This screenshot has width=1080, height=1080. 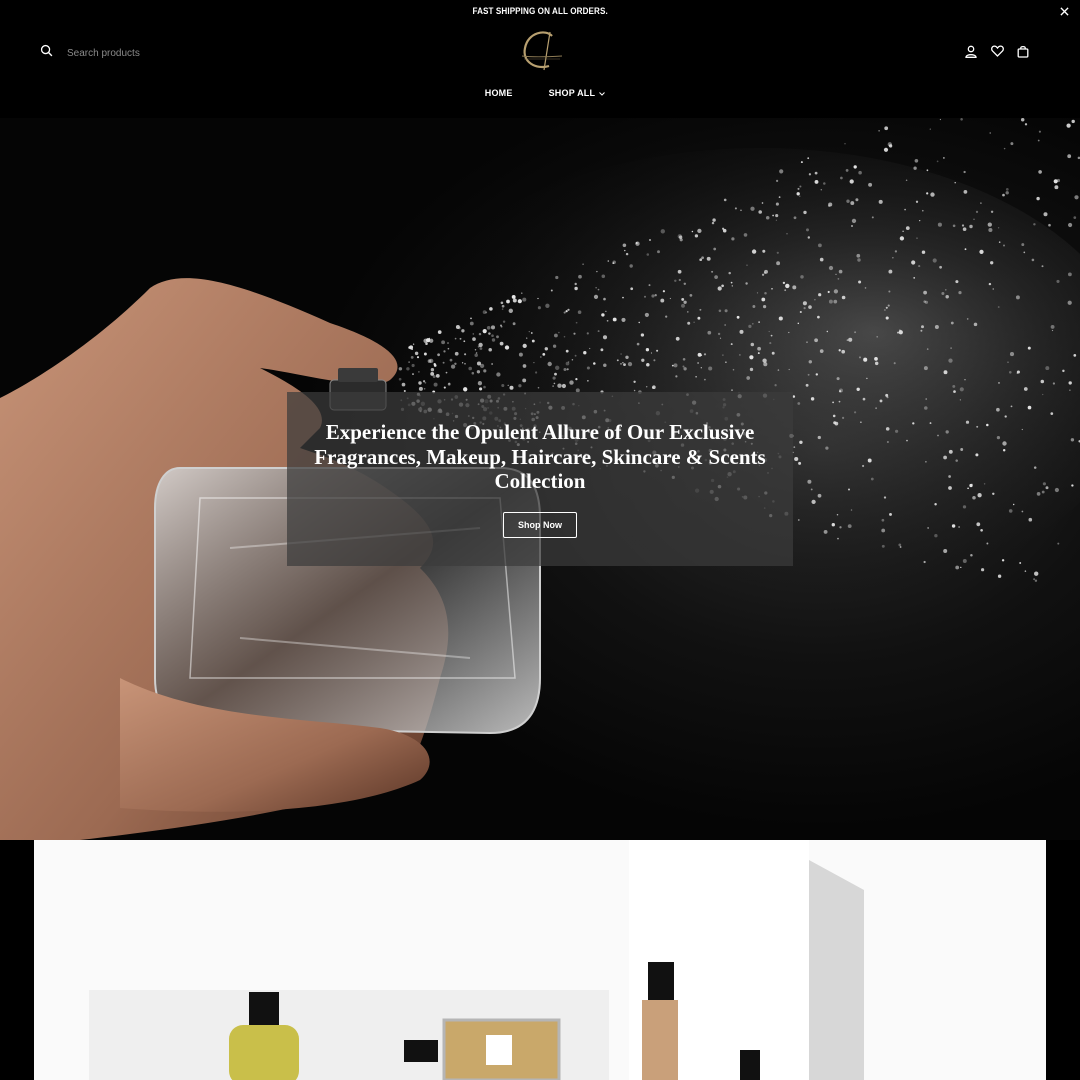 I want to click on nav-item-home: HOME, so click(x=499, y=93).